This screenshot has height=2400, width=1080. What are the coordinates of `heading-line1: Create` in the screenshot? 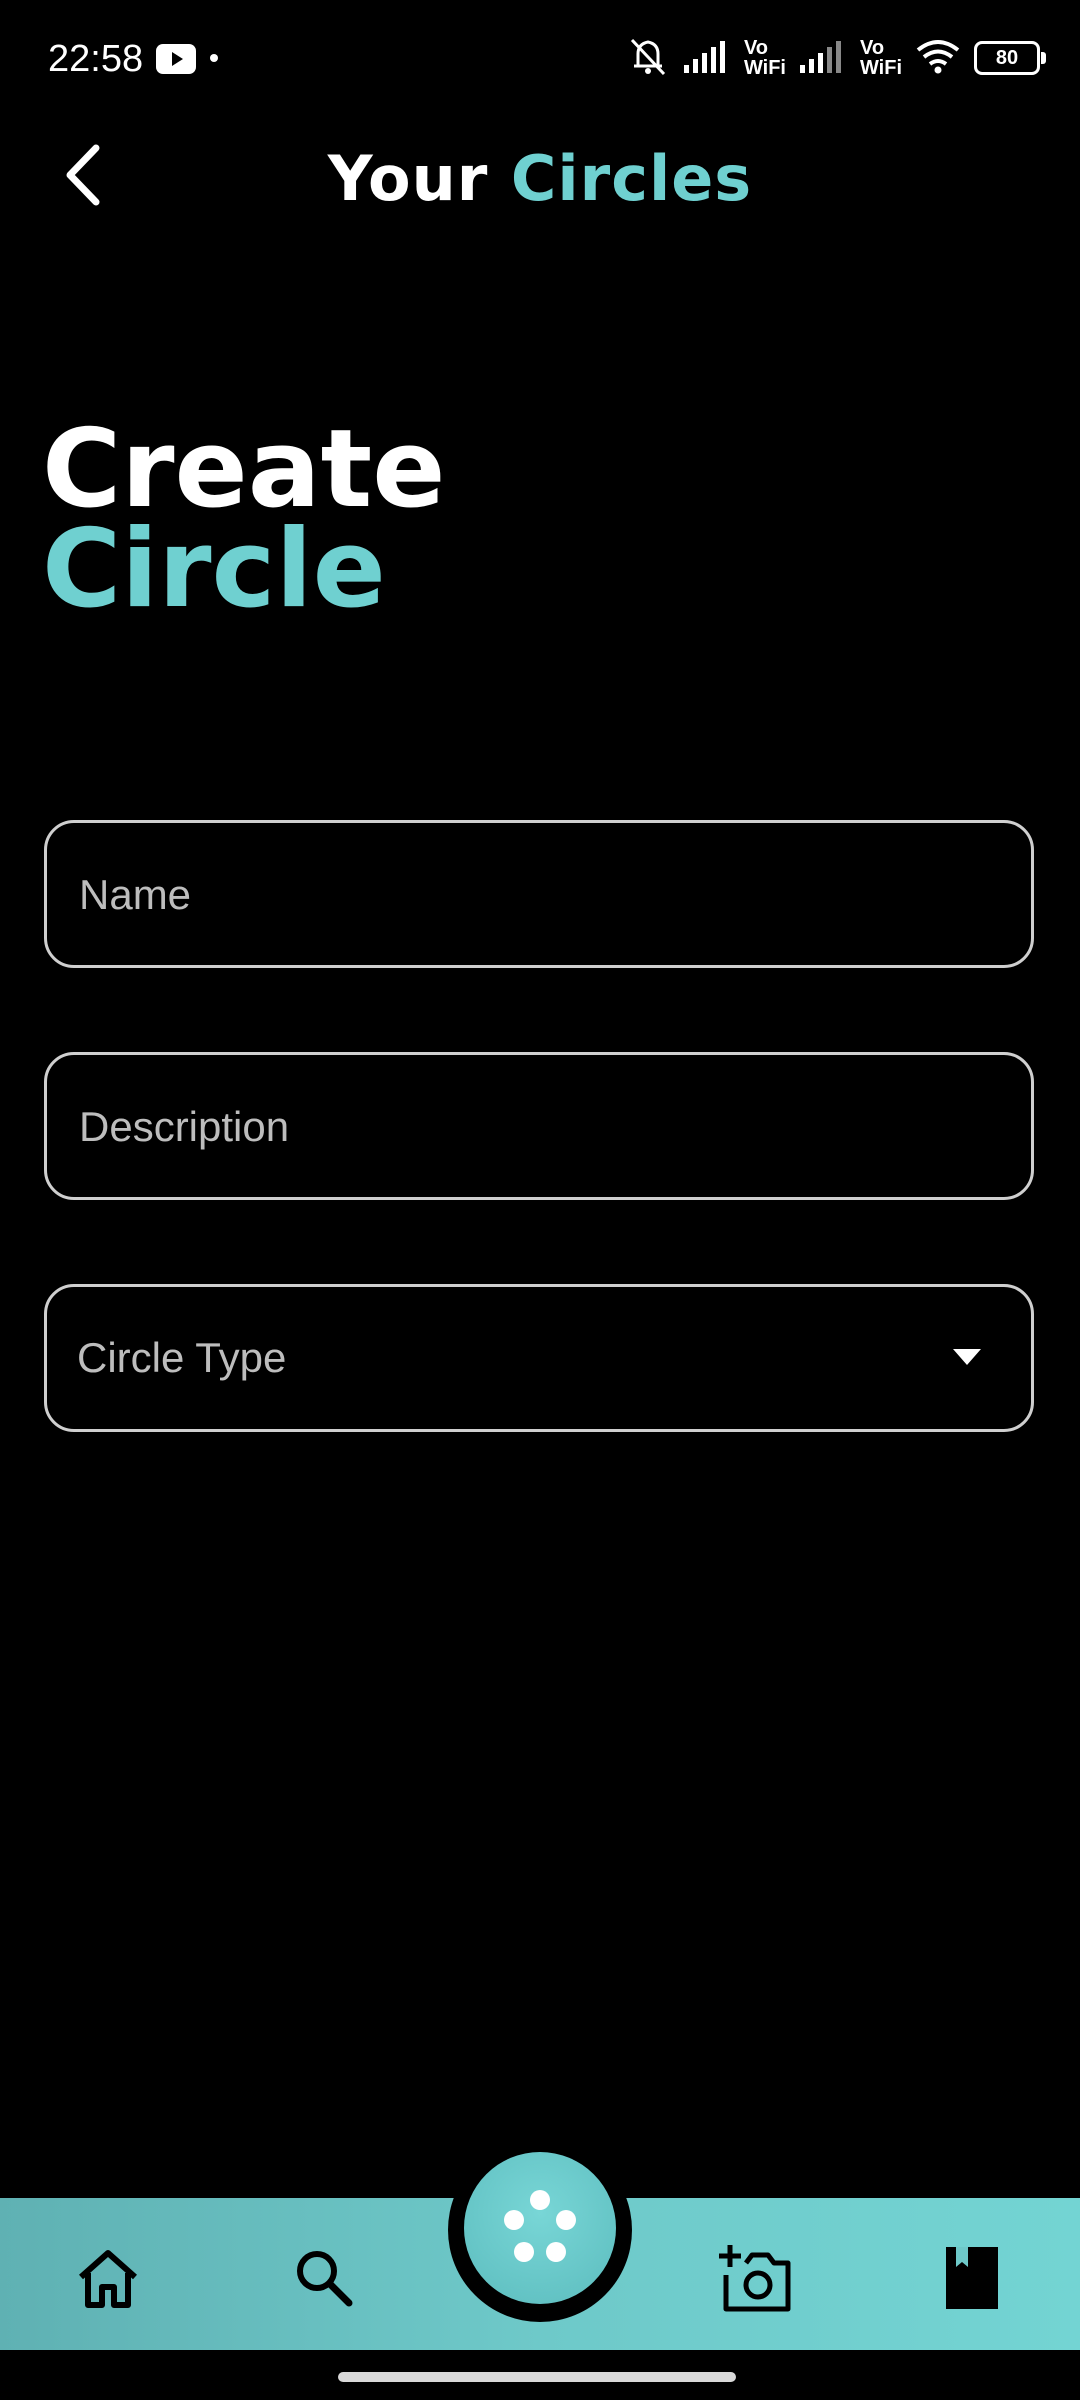 It's located at (244, 469).